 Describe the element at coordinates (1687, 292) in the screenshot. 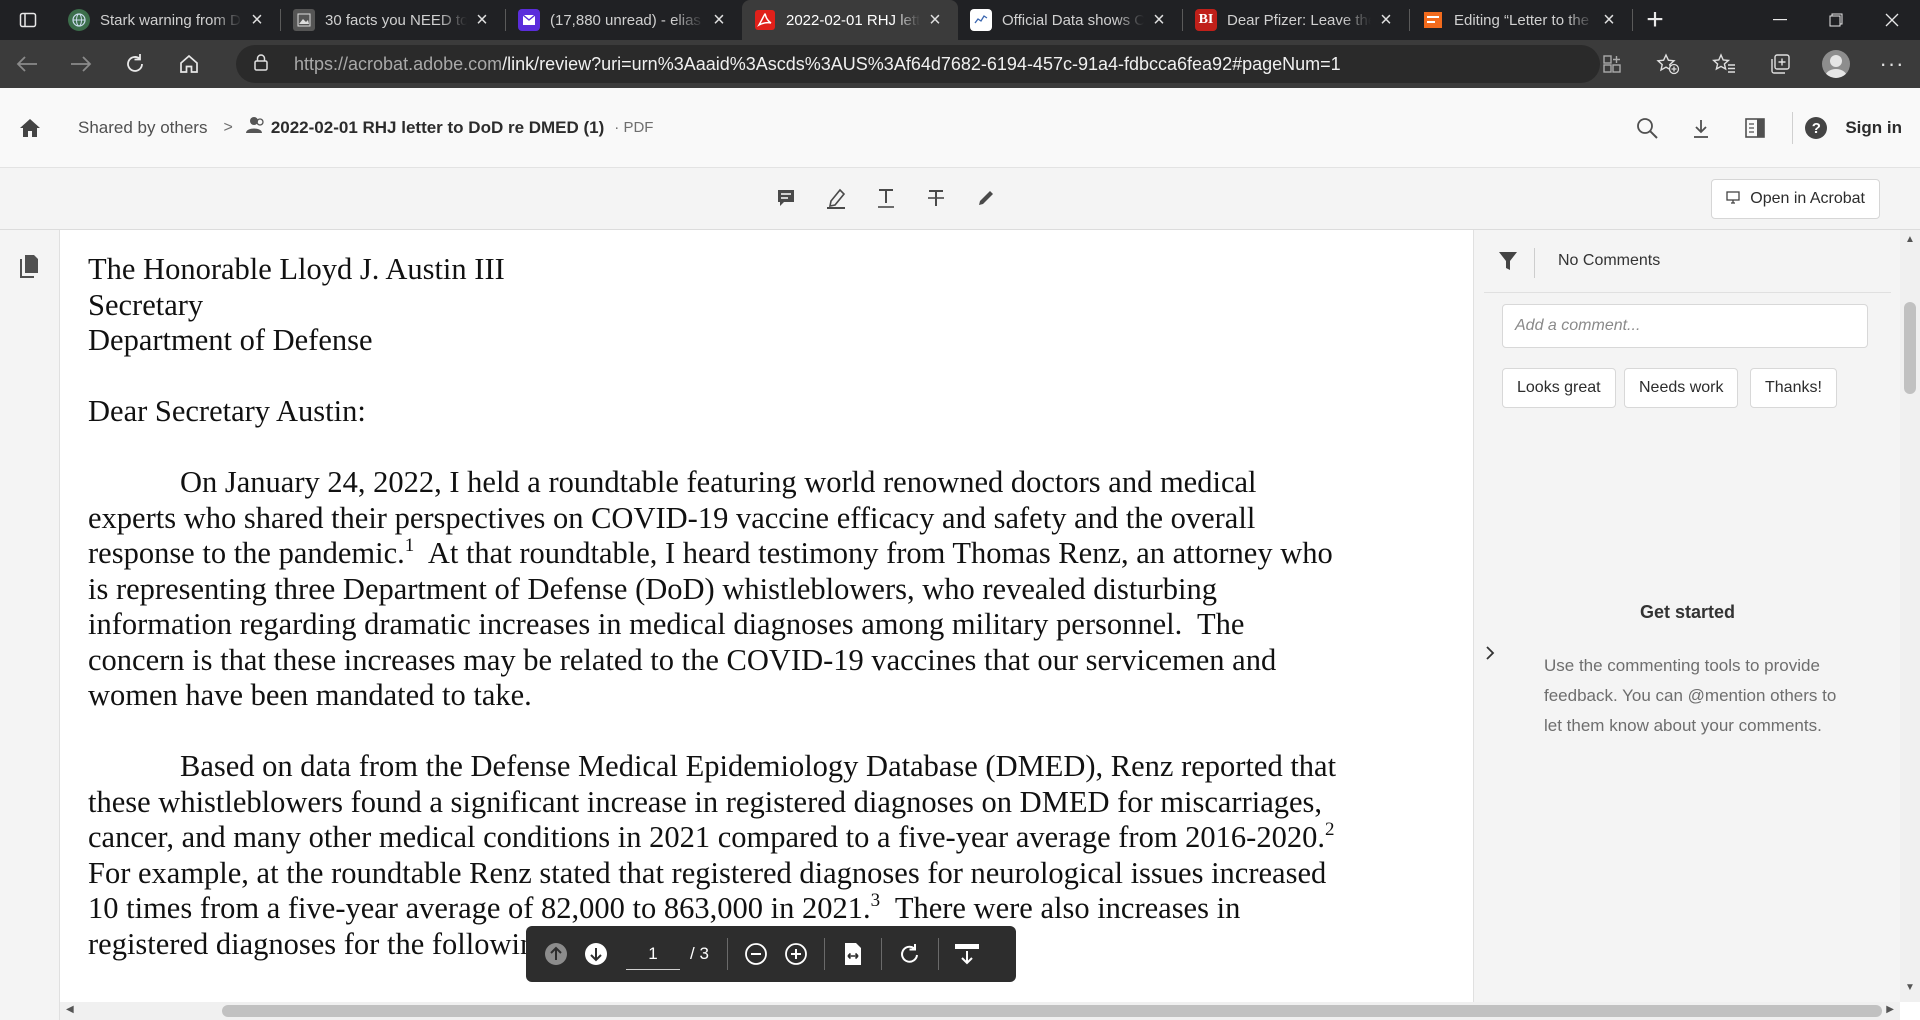

I see `panel-separator` at that location.